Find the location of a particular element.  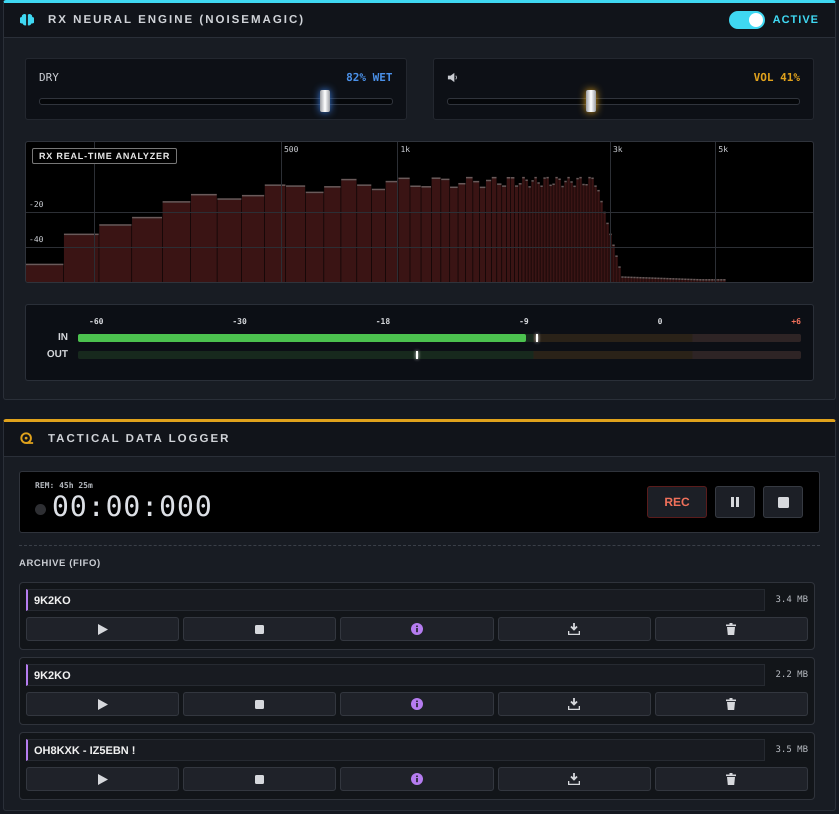

frequency-label: 500 is located at coordinates (291, 149).